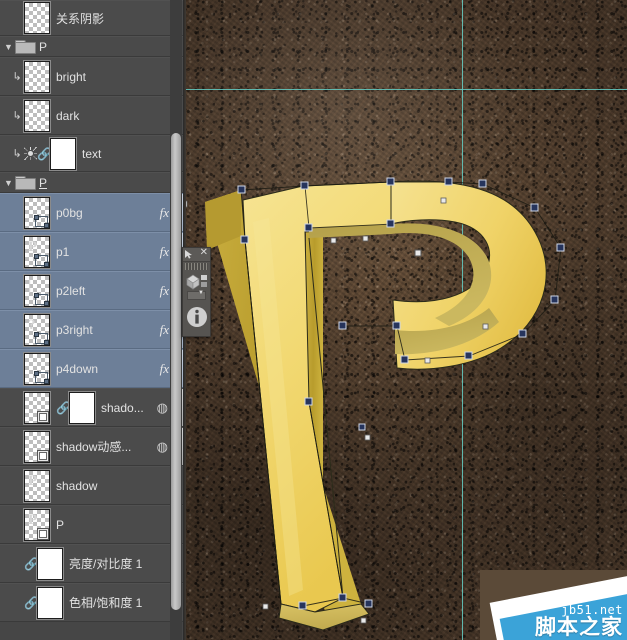  Describe the element at coordinates (91, 251) in the screenshot. I see `layer-row-p1: Pp1fx▼` at that location.